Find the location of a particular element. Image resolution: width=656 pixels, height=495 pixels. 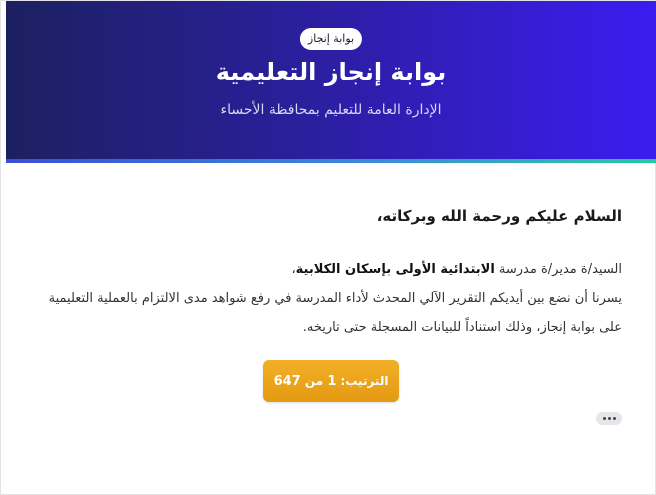

portal-title: بوابة إنجاز التعليمية is located at coordinates (331, 72).